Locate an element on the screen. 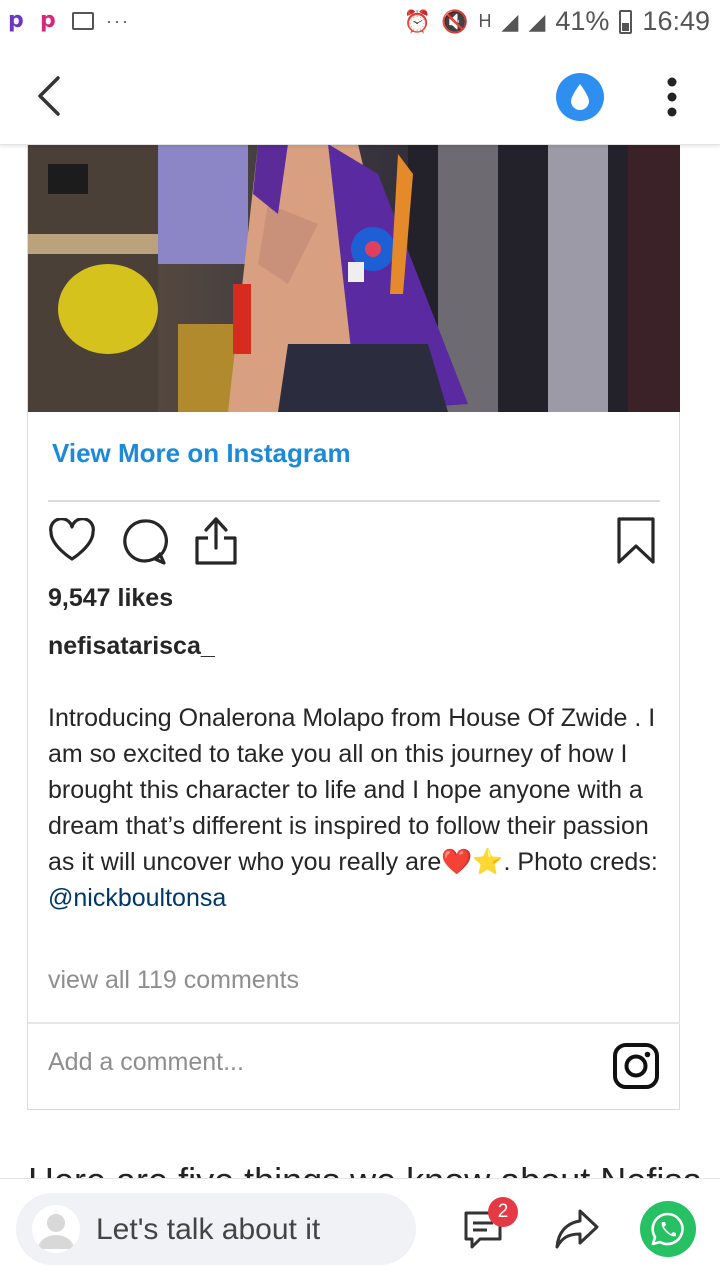 The image size is (720, 1281). share-arrow-icon is located at coordinates (577, 1229).